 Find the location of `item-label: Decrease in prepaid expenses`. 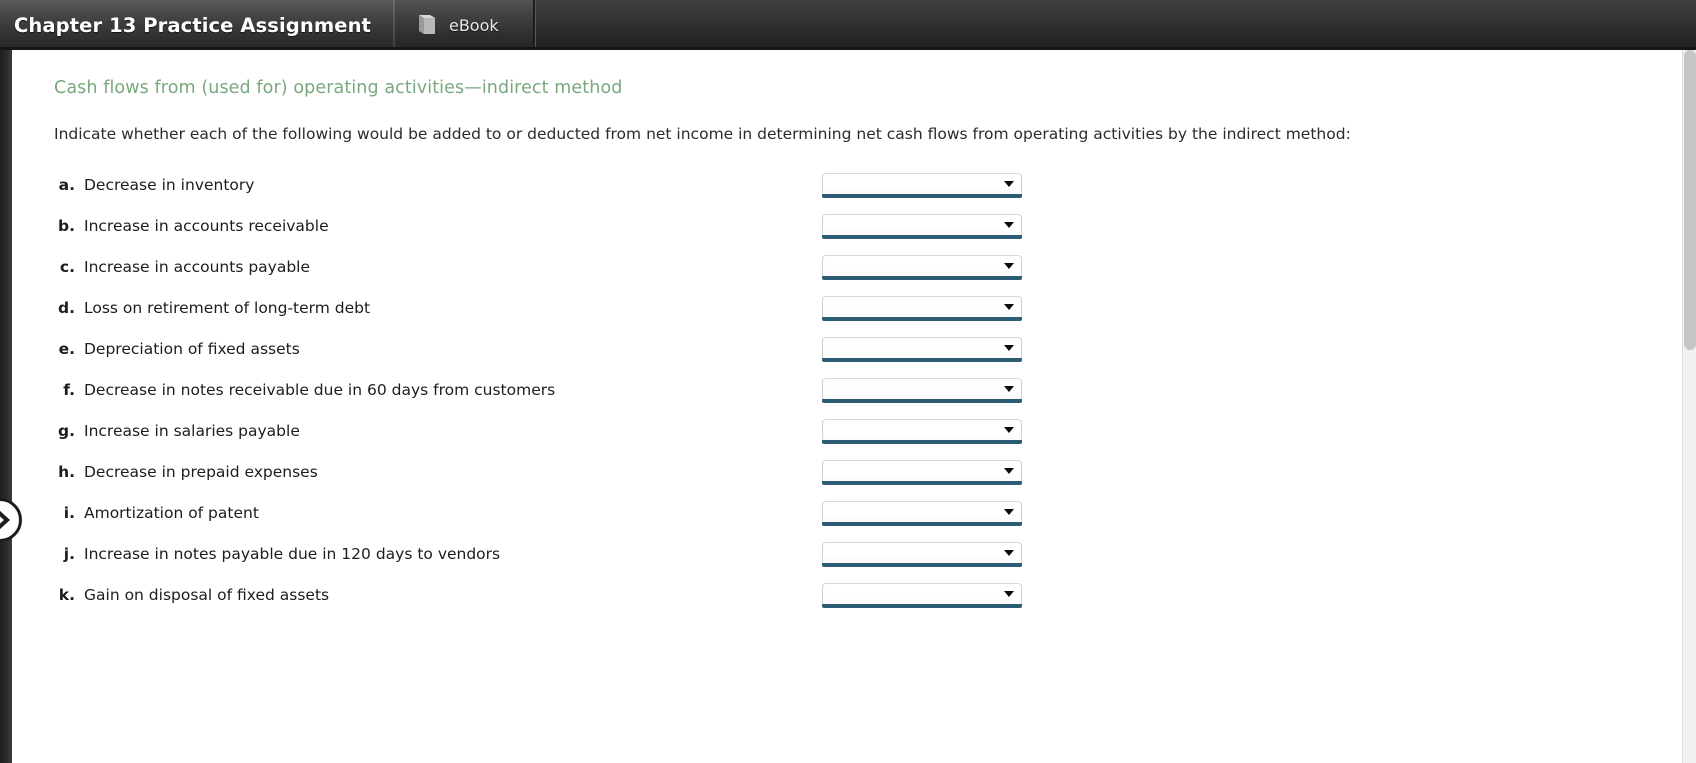

item-label: Decrease in prepaid expenses is located at coordinates (201, 471).